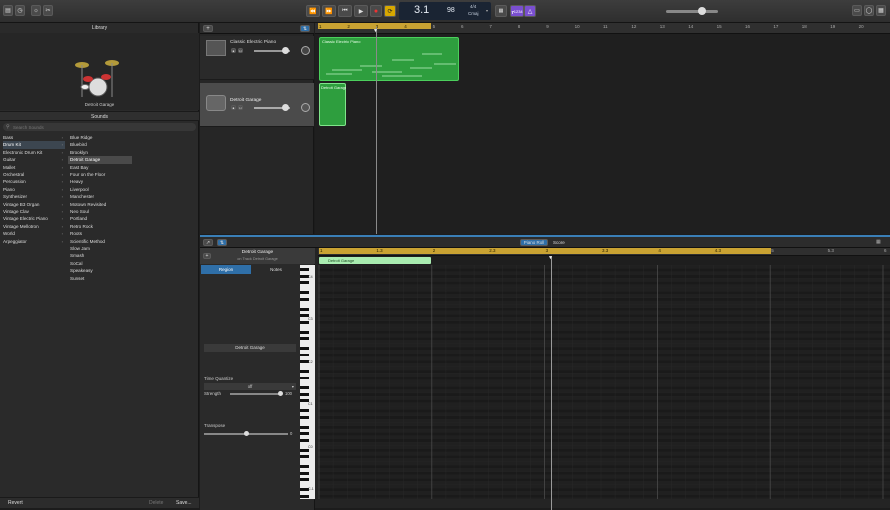 The image size is (890, 510). Describe the element at coordinates (100, 137) in the screenshot. I see `preset-item: Blue Ridge` at that location.